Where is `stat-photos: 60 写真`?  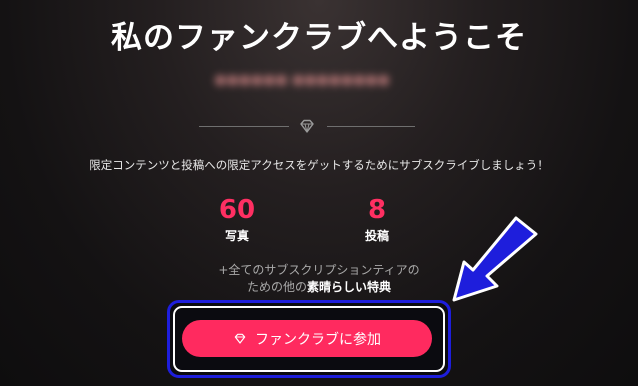 stat-photos: 60 写真 is located at coordinates (237, 219).